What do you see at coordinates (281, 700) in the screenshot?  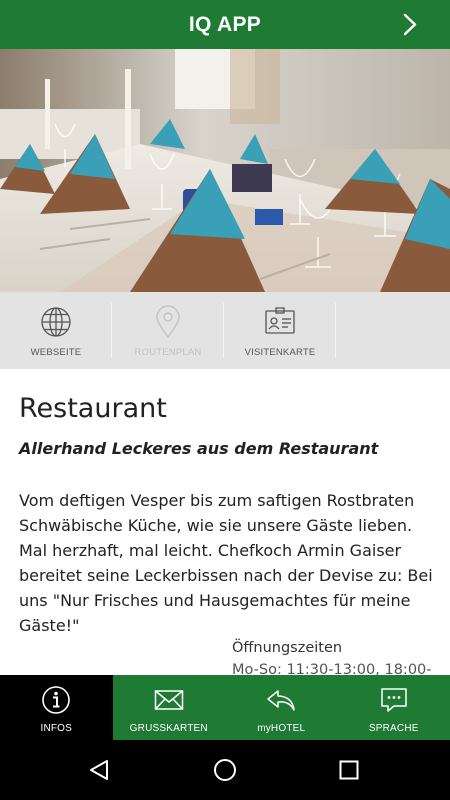 I see `reply-arrow-icon` at bounding box center [281, 700].